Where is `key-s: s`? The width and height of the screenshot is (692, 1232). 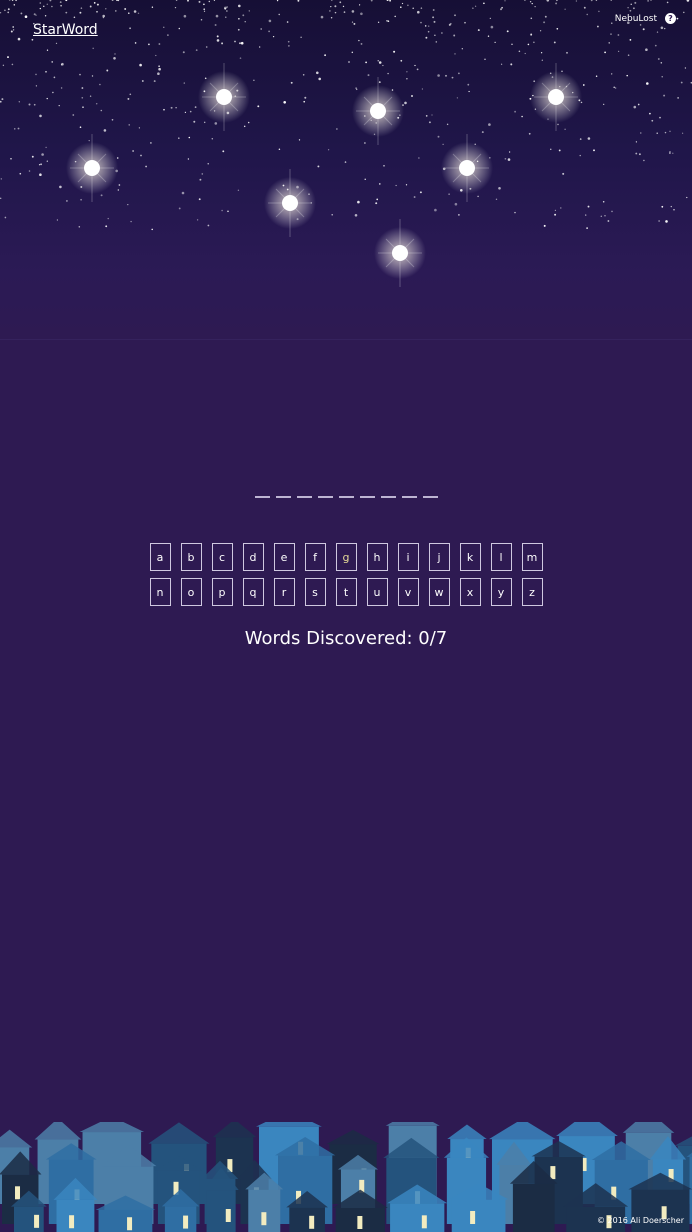 key-s: s is located at coordinates (315, 592).